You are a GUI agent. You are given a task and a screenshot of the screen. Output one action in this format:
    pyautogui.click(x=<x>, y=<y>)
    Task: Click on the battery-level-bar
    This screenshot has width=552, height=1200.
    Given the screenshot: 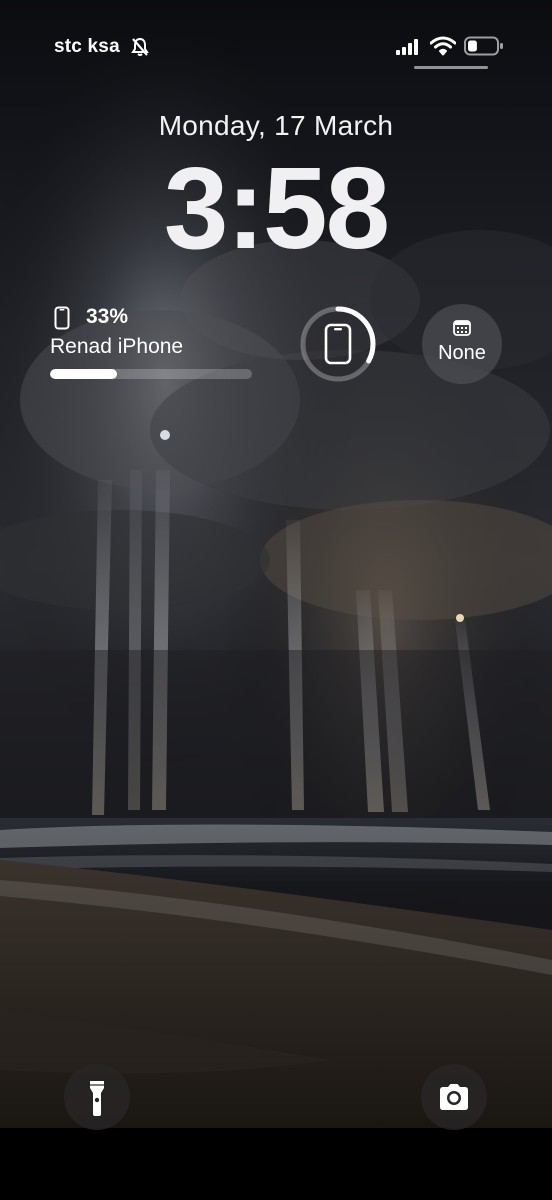 What is the action you would take?
    pyautogui.click(x=151, y=374)
    